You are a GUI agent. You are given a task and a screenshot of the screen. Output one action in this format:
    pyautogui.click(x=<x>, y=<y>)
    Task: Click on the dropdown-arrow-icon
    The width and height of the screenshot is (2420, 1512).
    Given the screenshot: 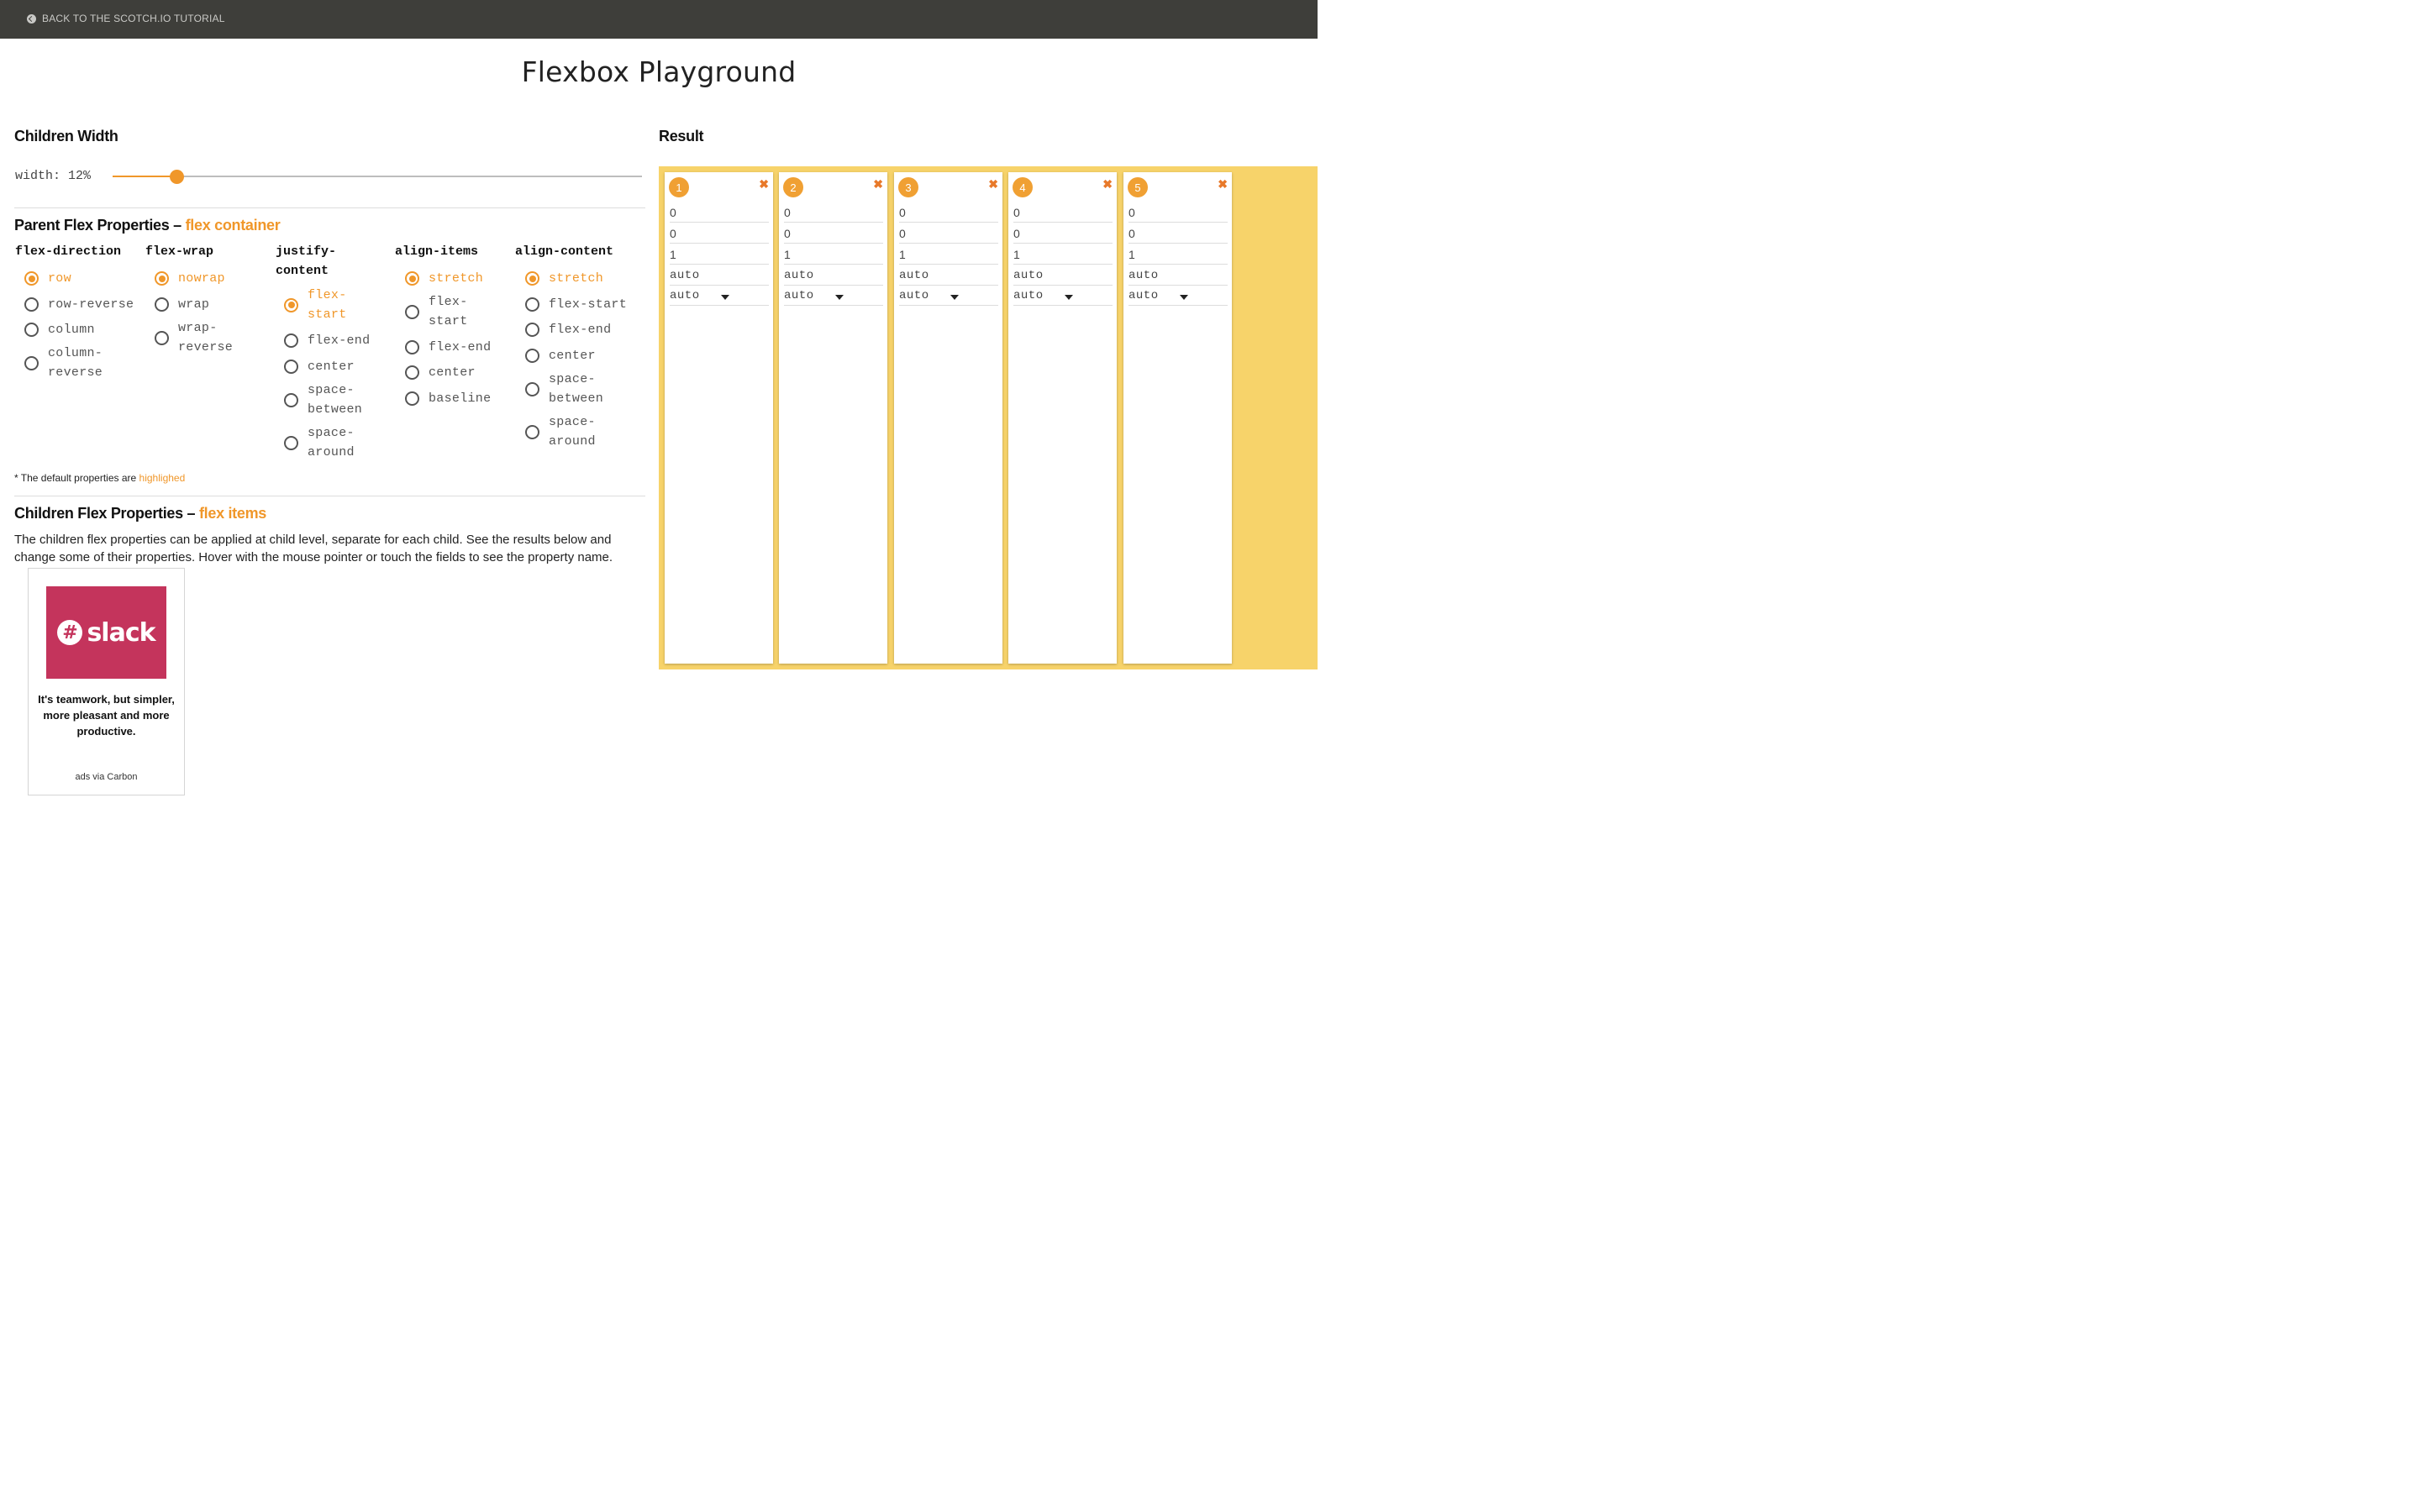 What is the action you would take?
    pyautogui.click(x=1184, y=297)
    